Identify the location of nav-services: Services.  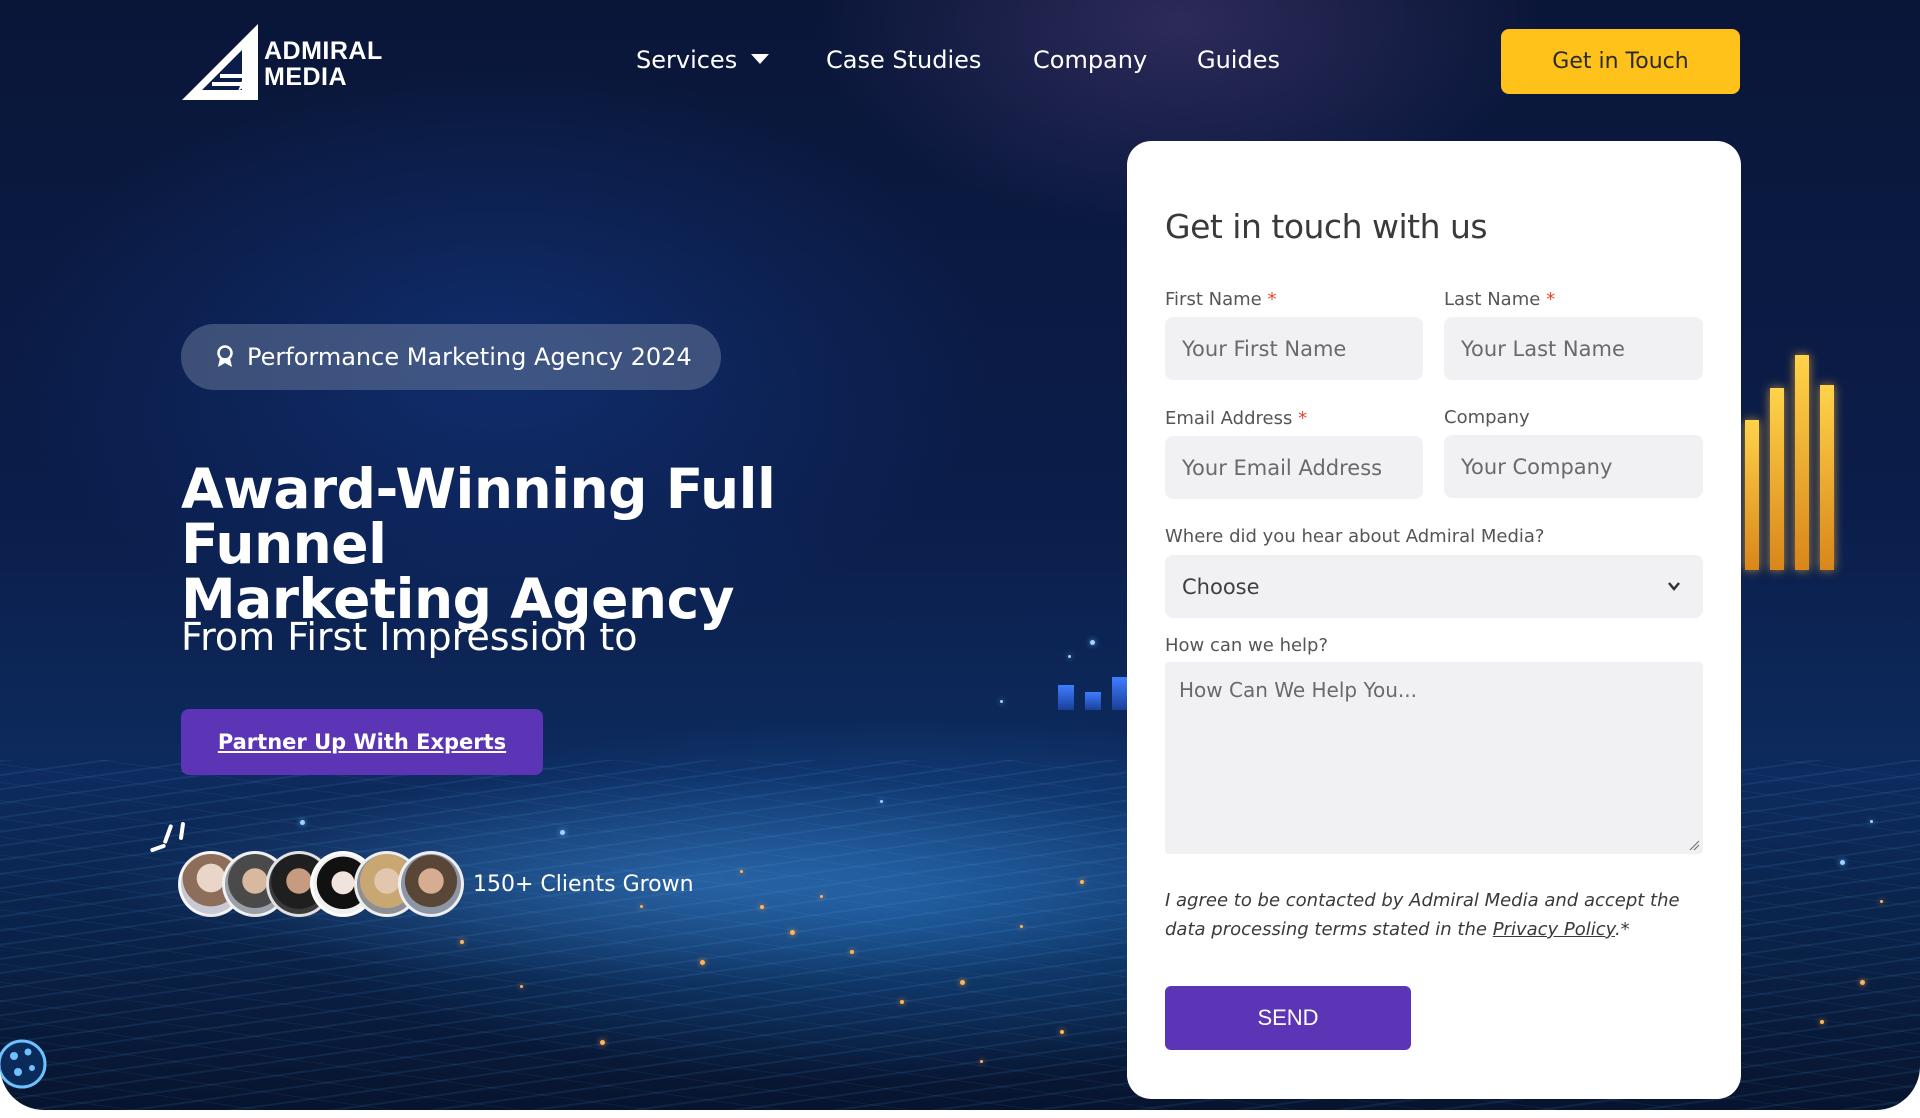
(703, 60).